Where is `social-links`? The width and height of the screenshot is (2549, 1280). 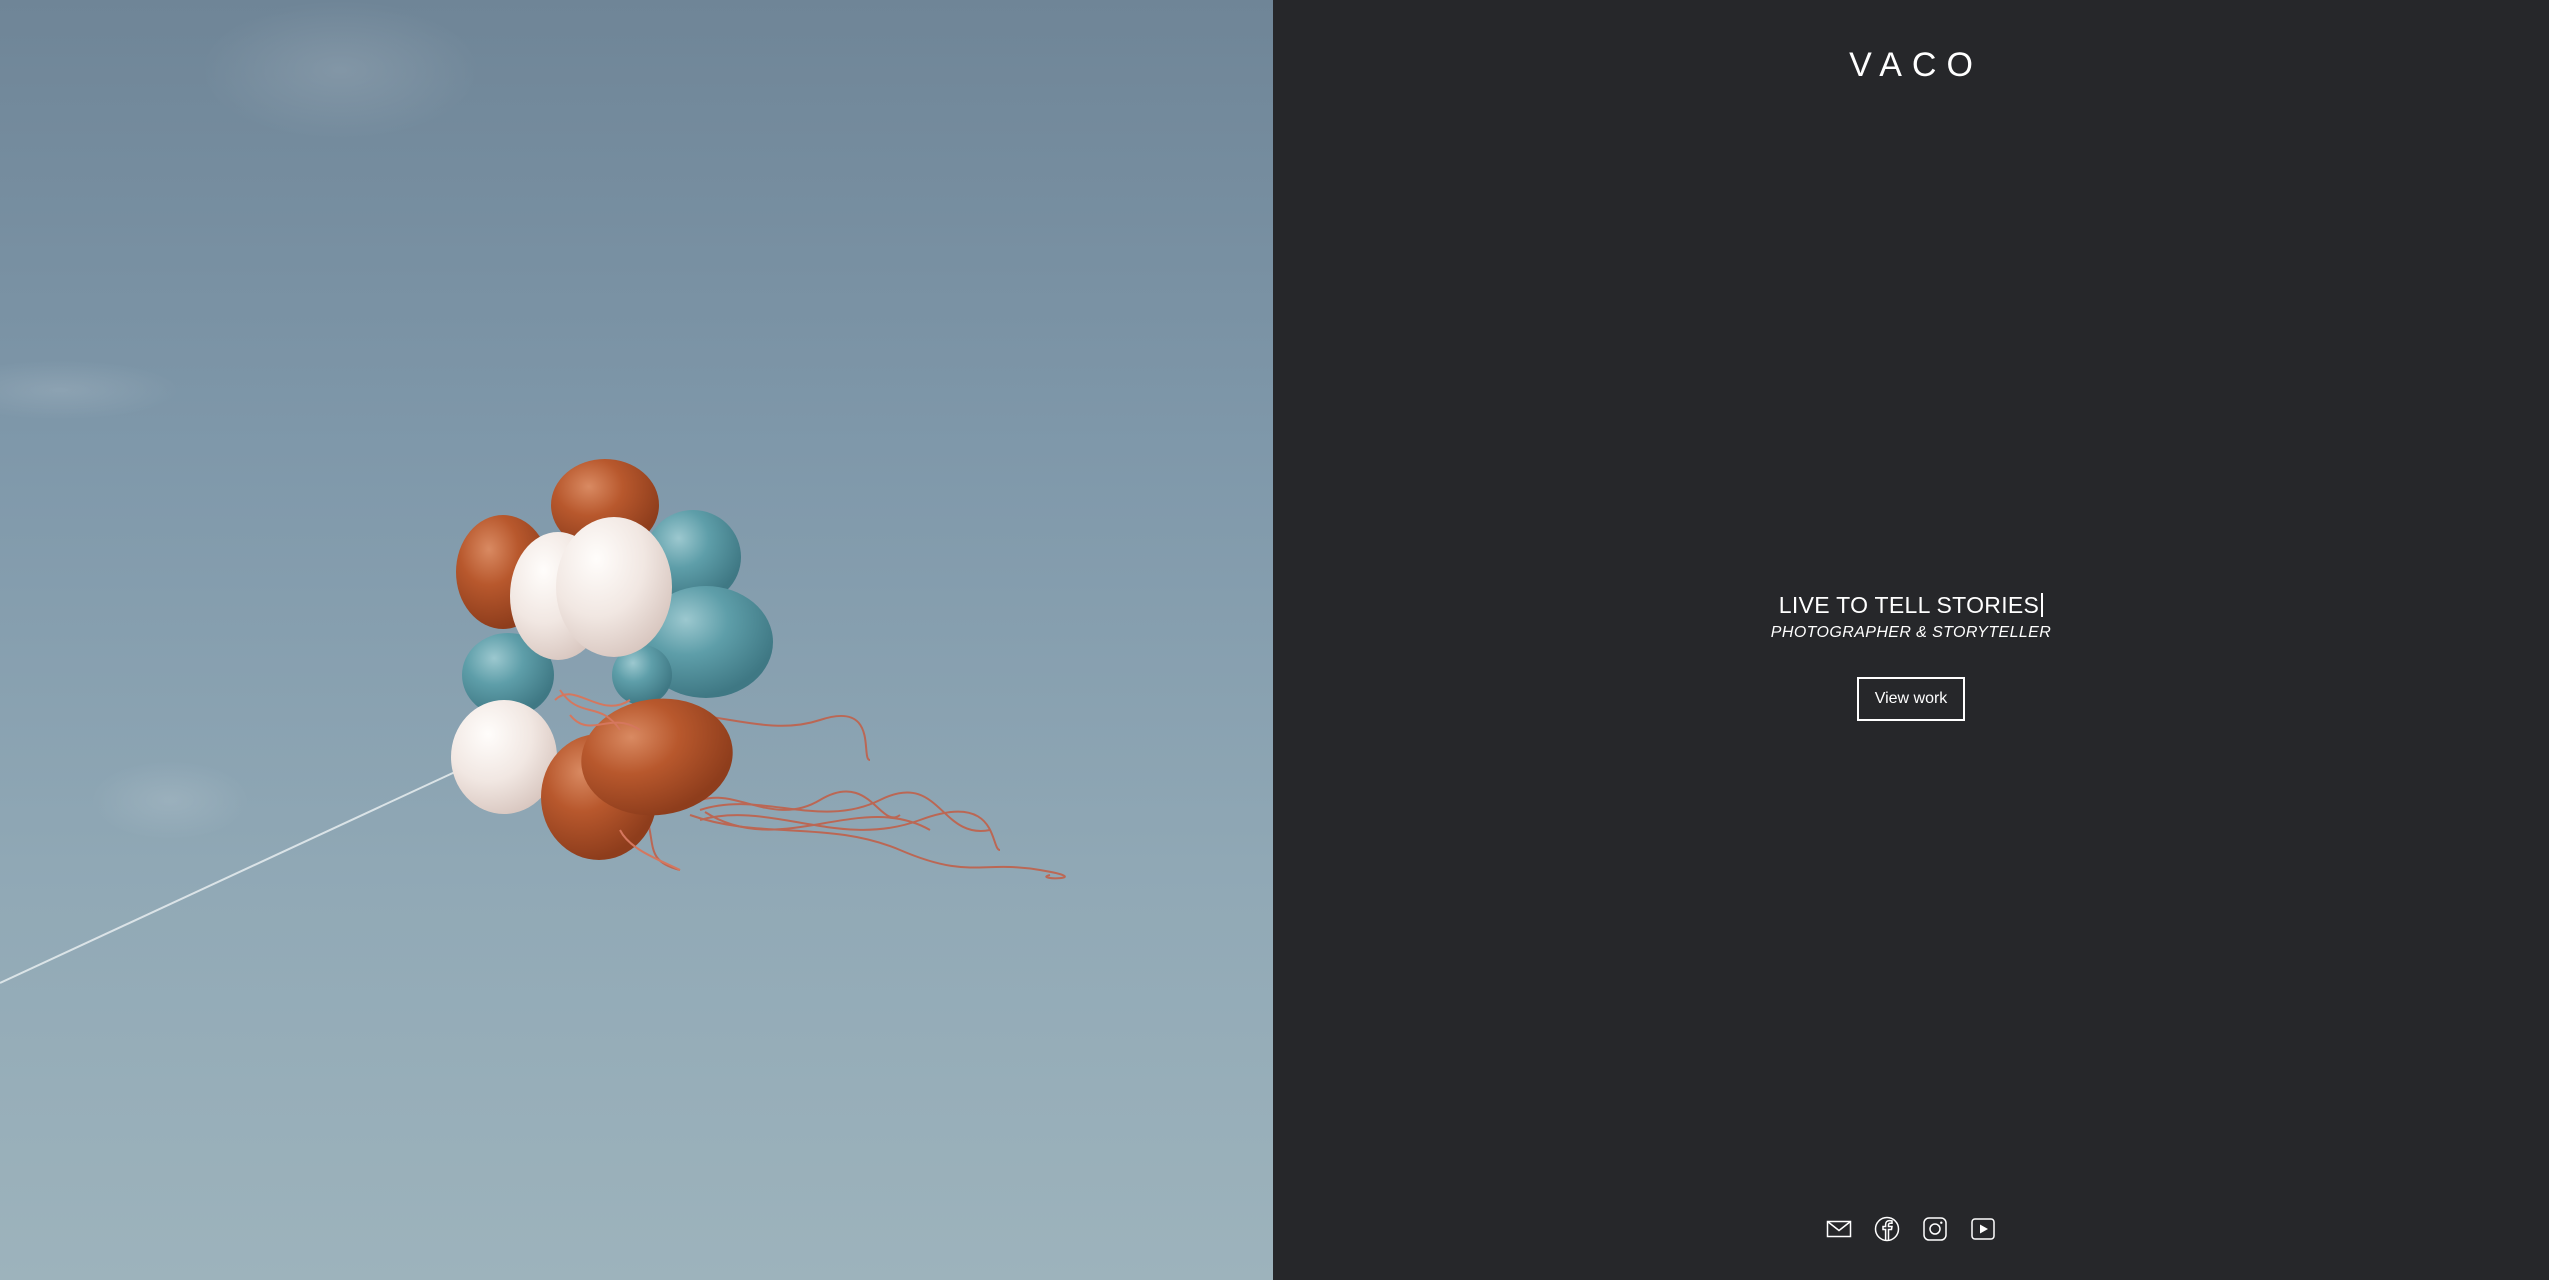 social-links is located at coordinates (1911, 1229).